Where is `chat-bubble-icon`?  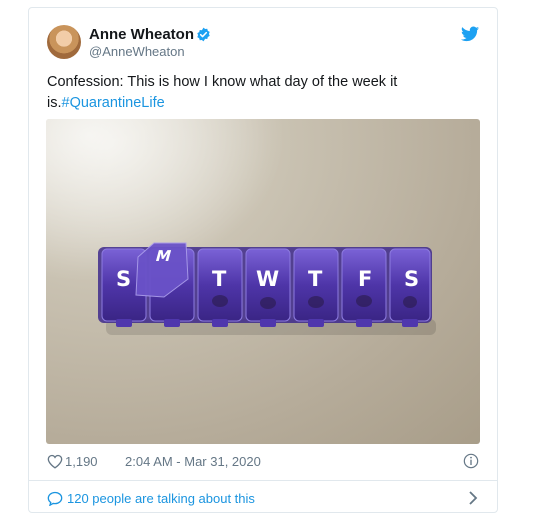 chat-bubble-icon is located at coordinates (55, 498).